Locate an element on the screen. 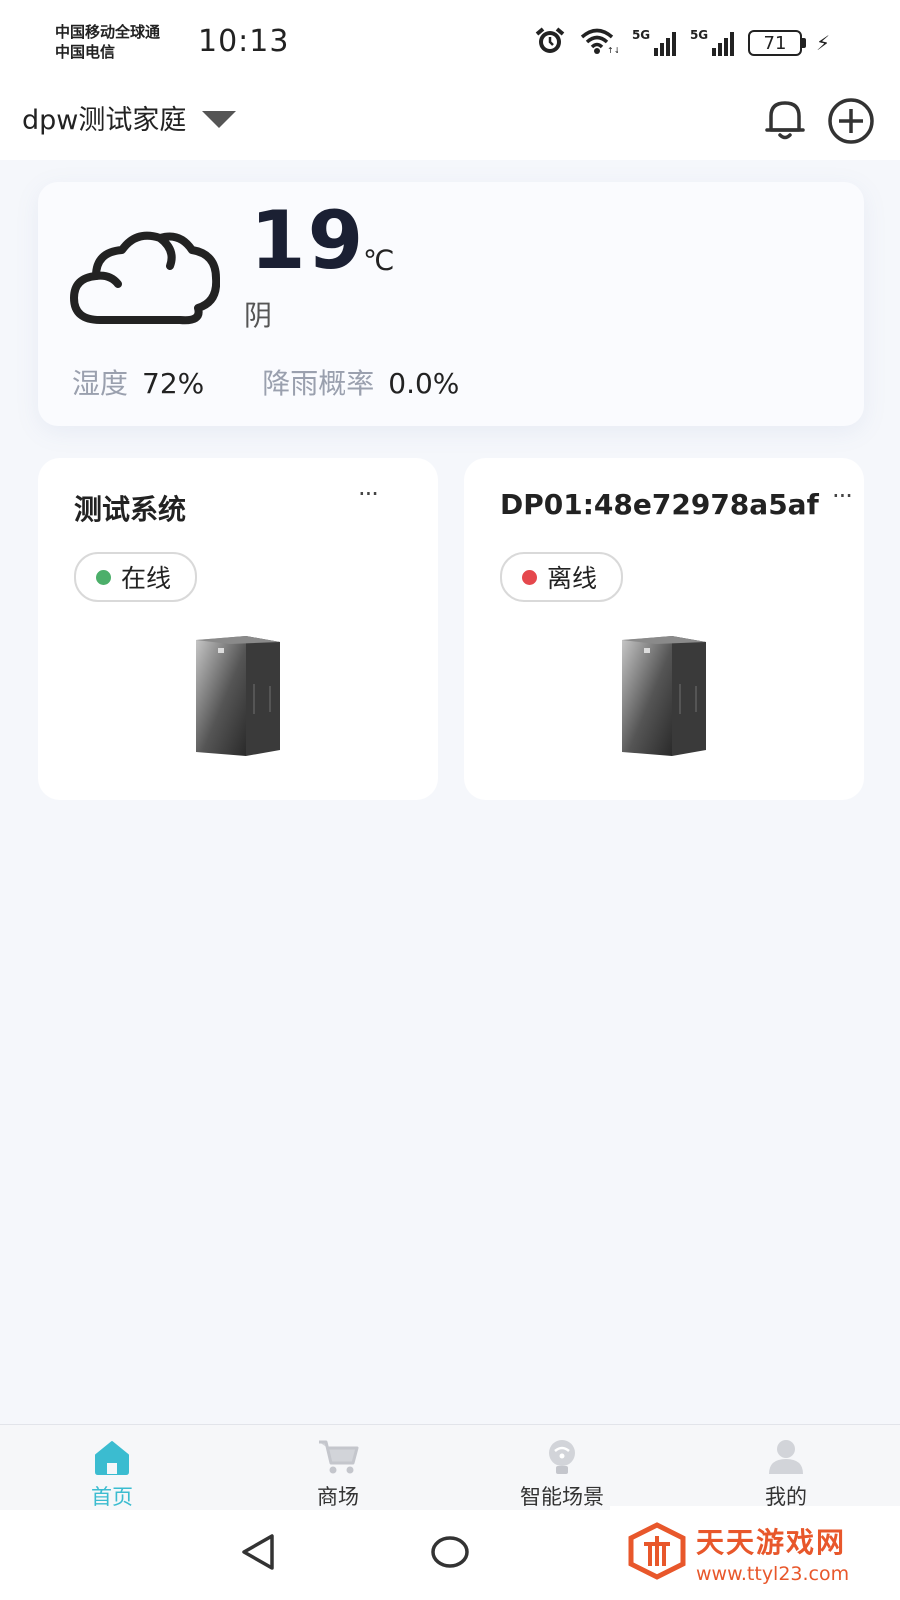 This screenshot has height=1600, width=900. weather-card: 19 ℃ 阴 湿度 72% 降雨概率 0.0% is located at coordinates (451, 304).